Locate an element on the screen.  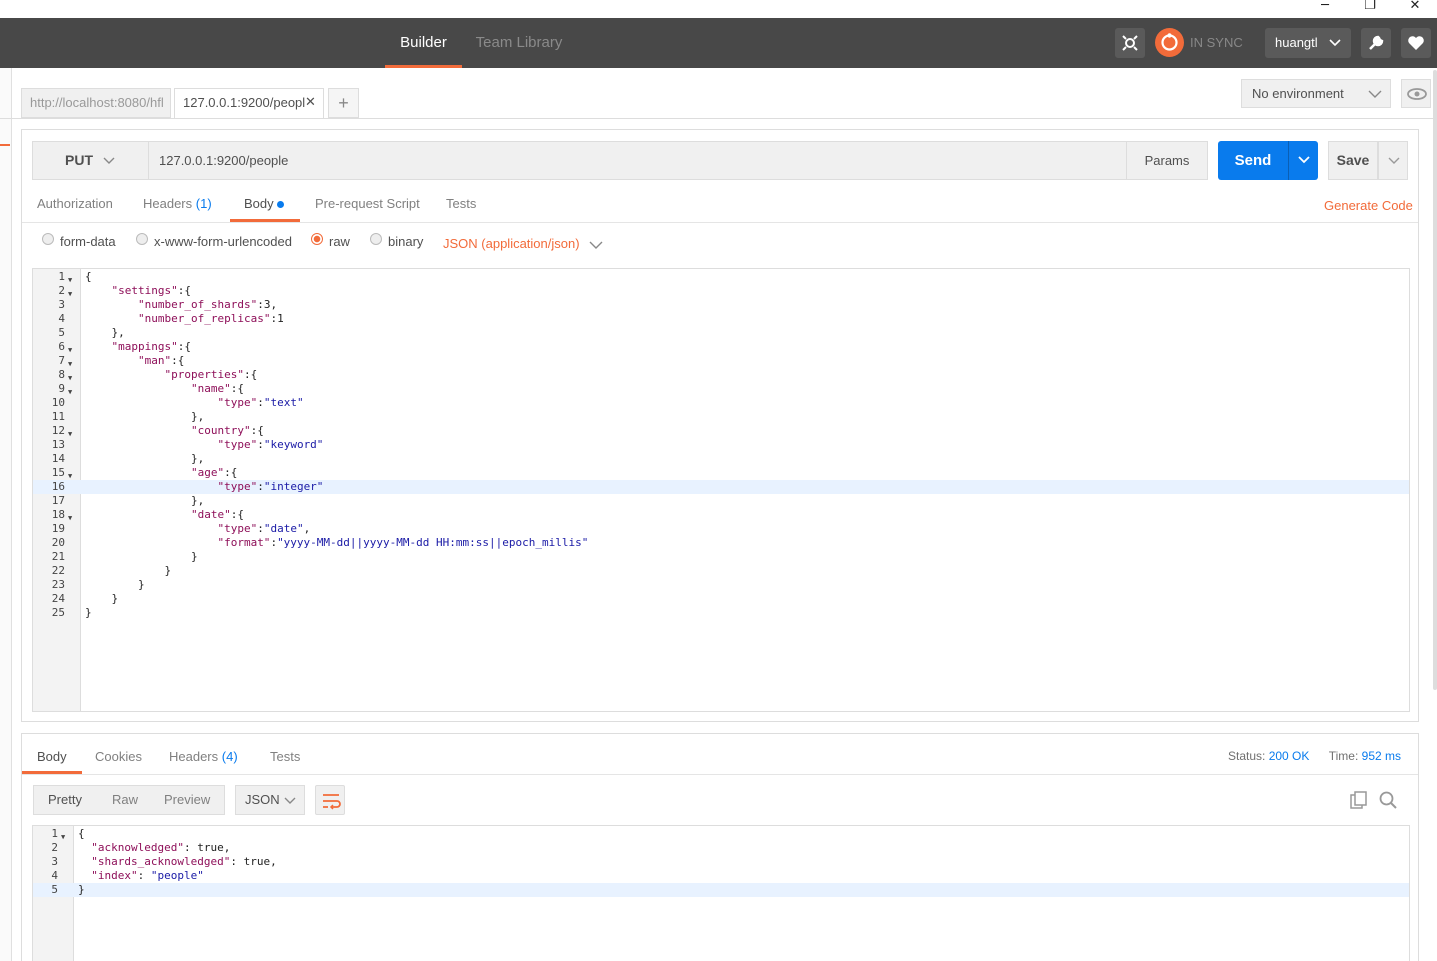
chevron-down-icon is located at coordinates (1304, 160).